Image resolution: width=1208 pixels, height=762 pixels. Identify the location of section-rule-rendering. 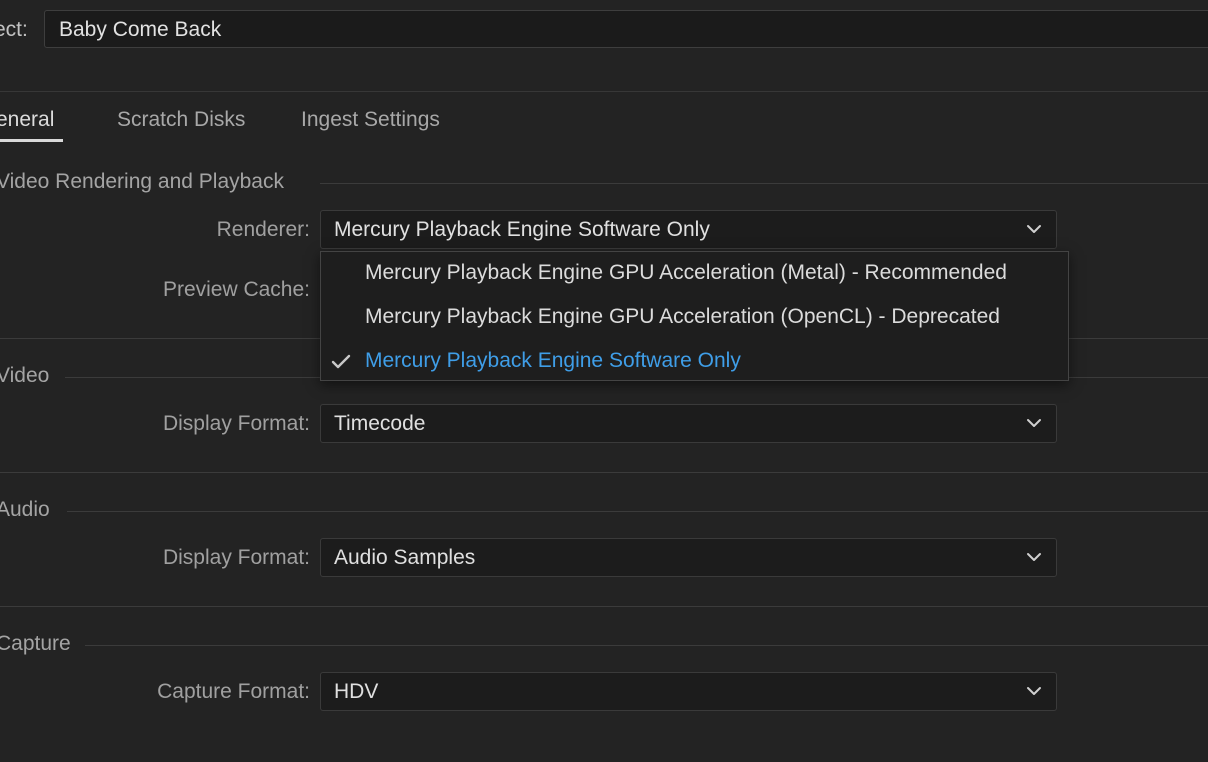
(764, 183).